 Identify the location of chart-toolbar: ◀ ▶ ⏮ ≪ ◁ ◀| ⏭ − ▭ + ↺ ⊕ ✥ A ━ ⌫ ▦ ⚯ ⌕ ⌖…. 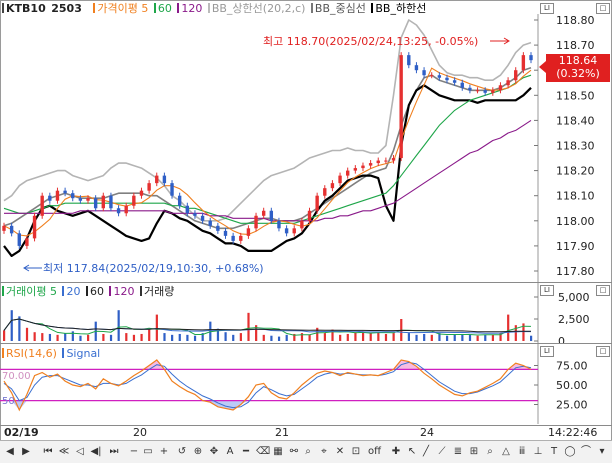
(306, 451).